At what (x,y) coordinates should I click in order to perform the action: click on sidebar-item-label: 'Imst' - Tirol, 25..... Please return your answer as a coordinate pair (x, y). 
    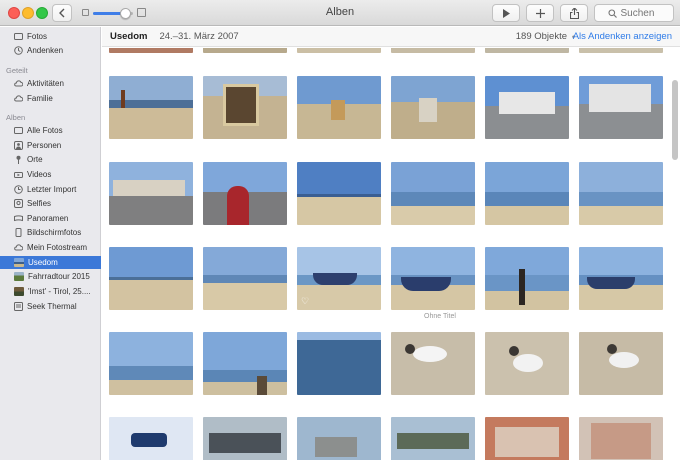
    Looking at the image, I should click on (59, 291).